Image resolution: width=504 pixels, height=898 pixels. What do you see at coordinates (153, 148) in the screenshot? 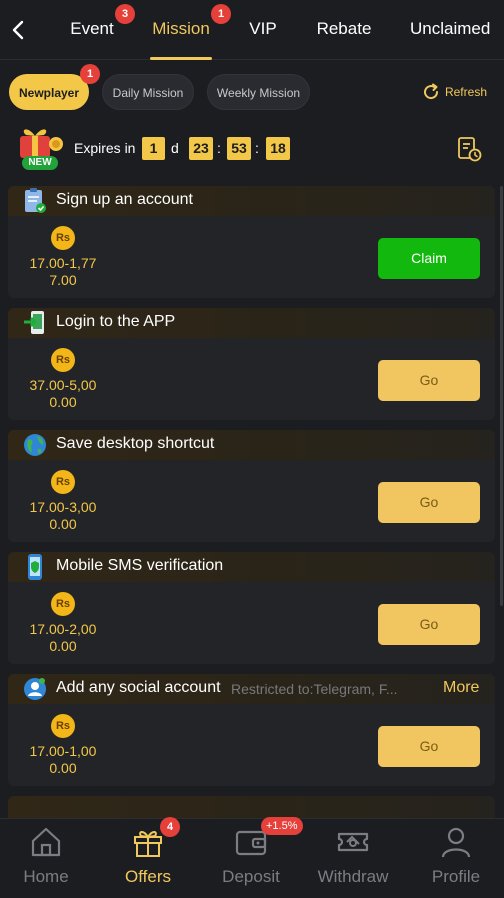
I see `countdown-days: 1` at bounding box center [153, 148].